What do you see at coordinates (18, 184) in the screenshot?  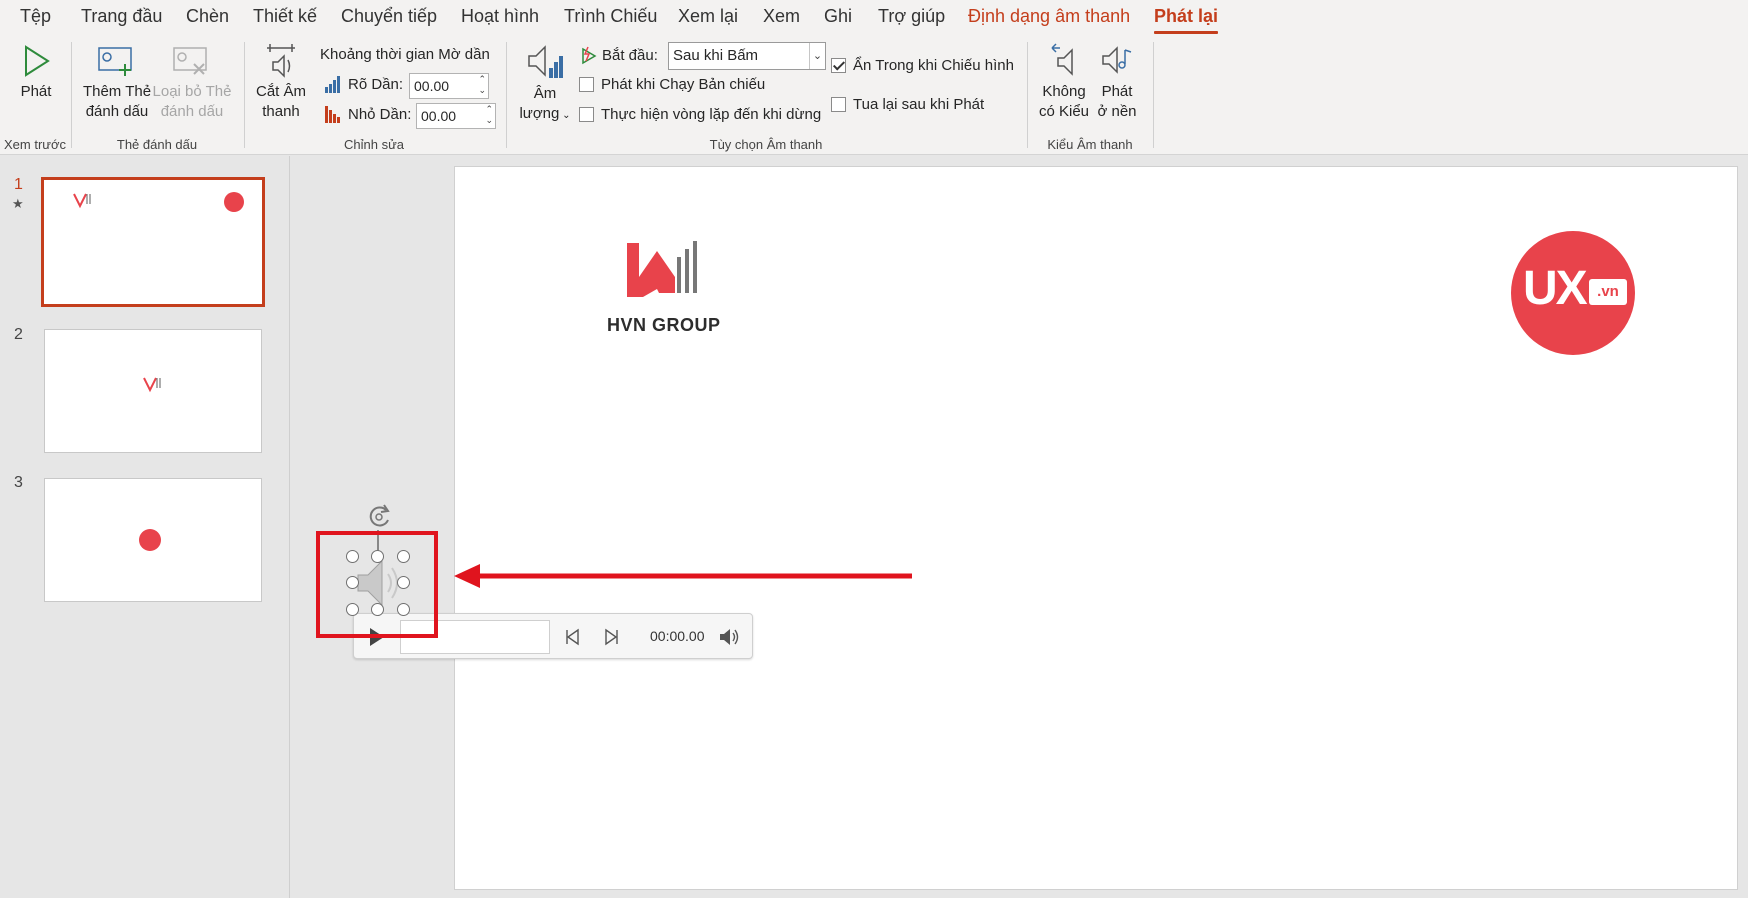 I see `slide-number: 1` at bounding box center [18, 184].